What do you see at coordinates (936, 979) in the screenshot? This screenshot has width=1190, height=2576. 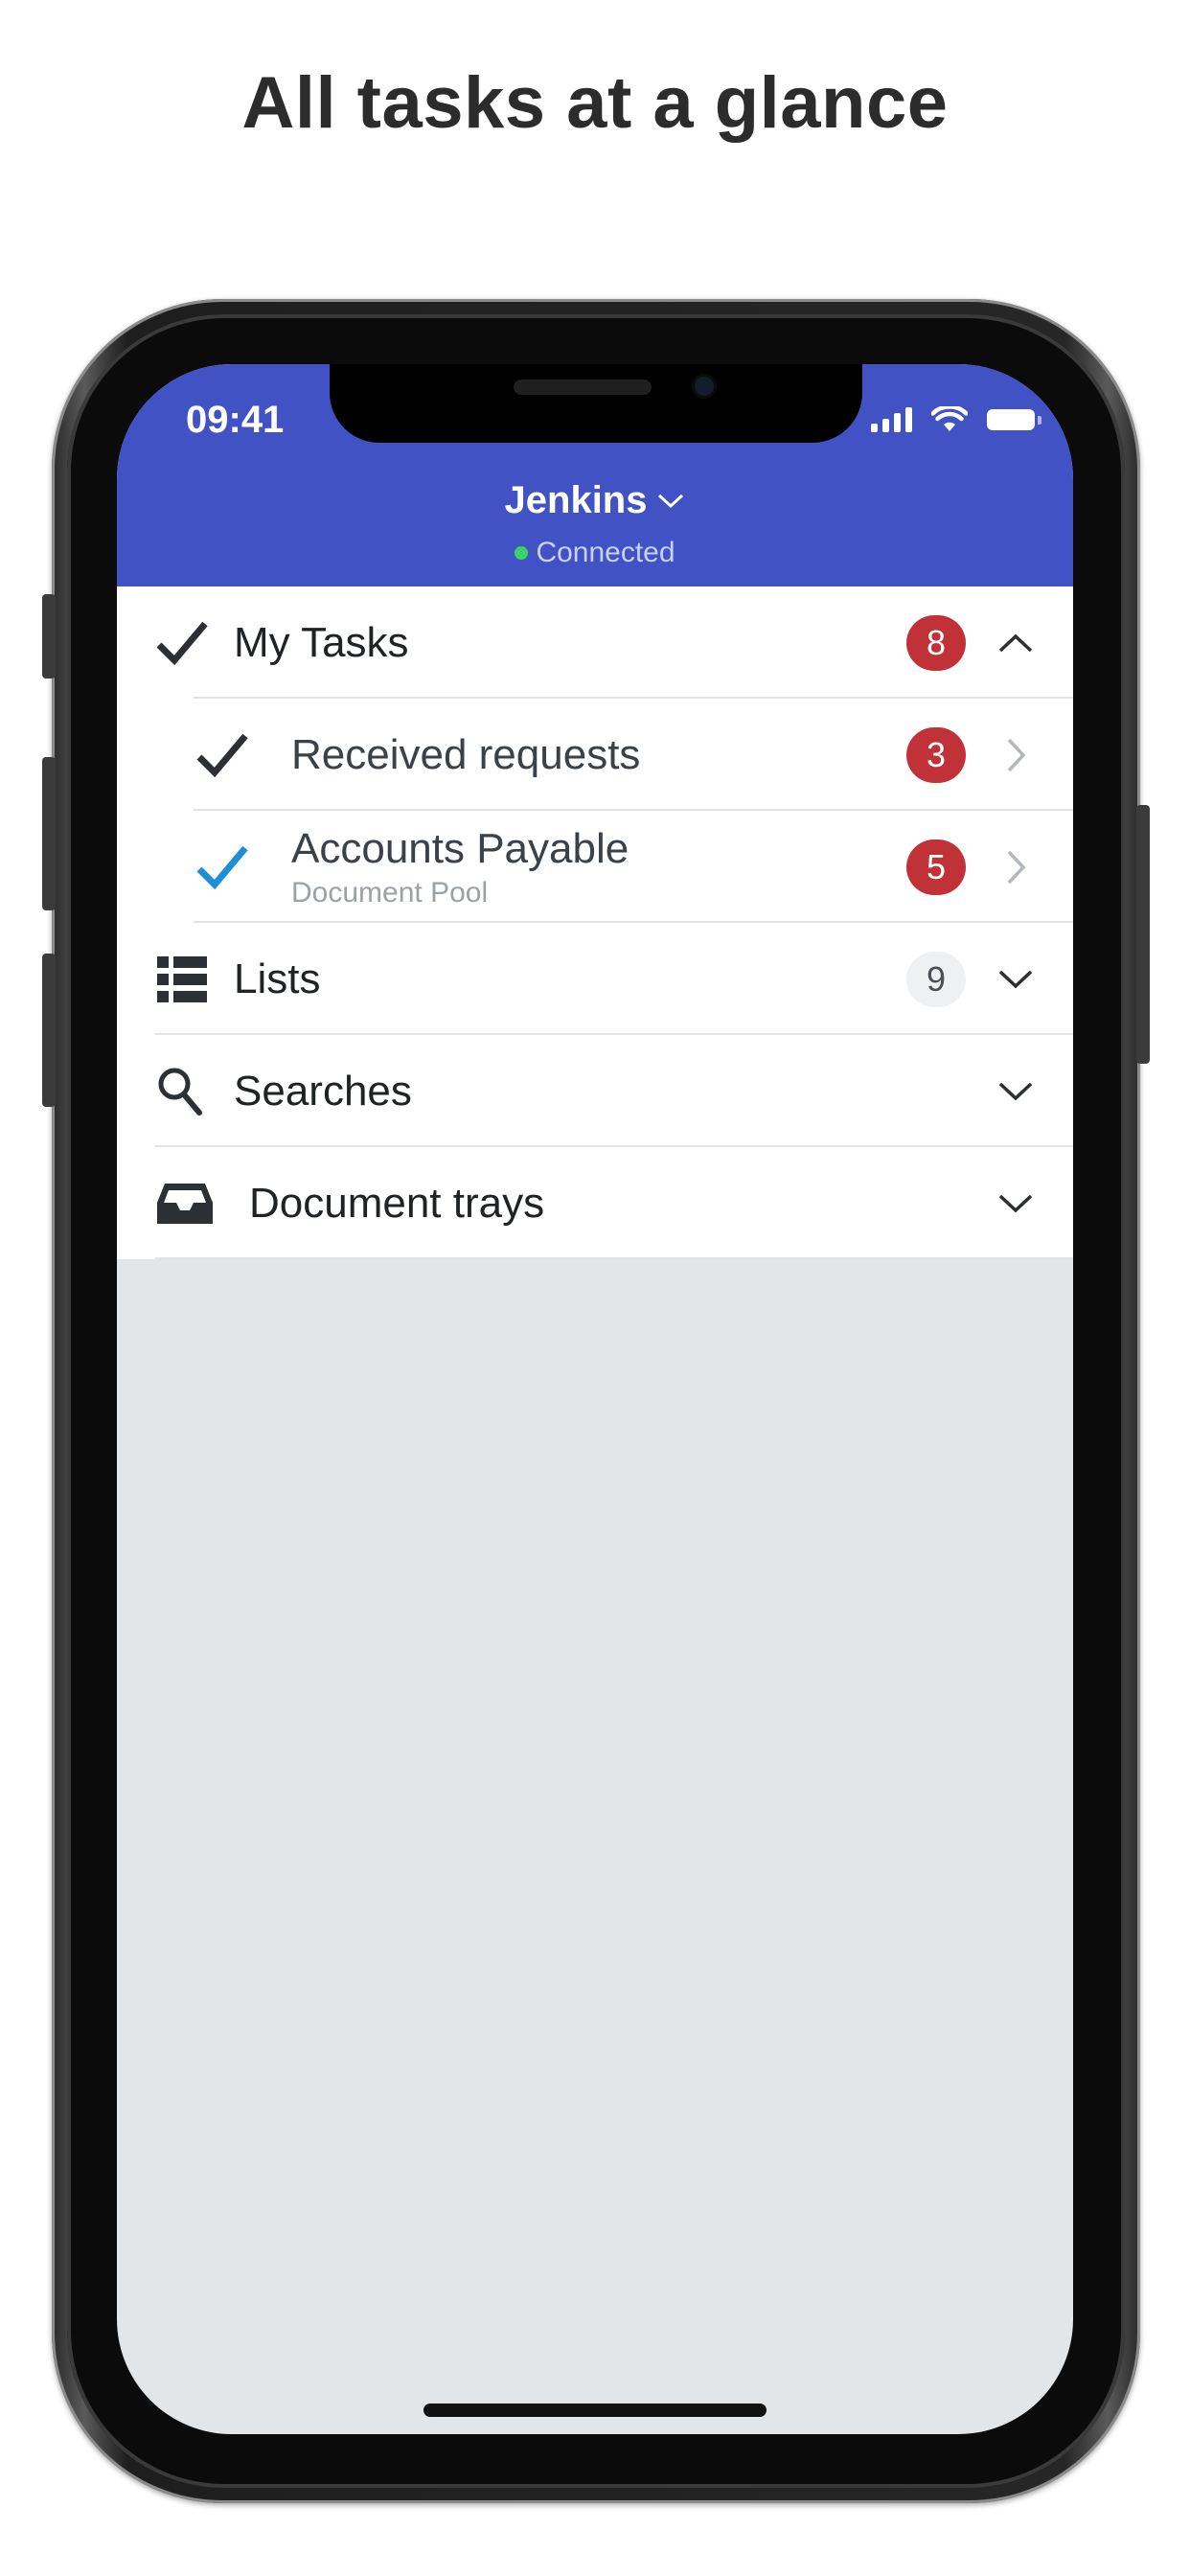 I see `count-badge: 9` at bounding box center [936, 979].